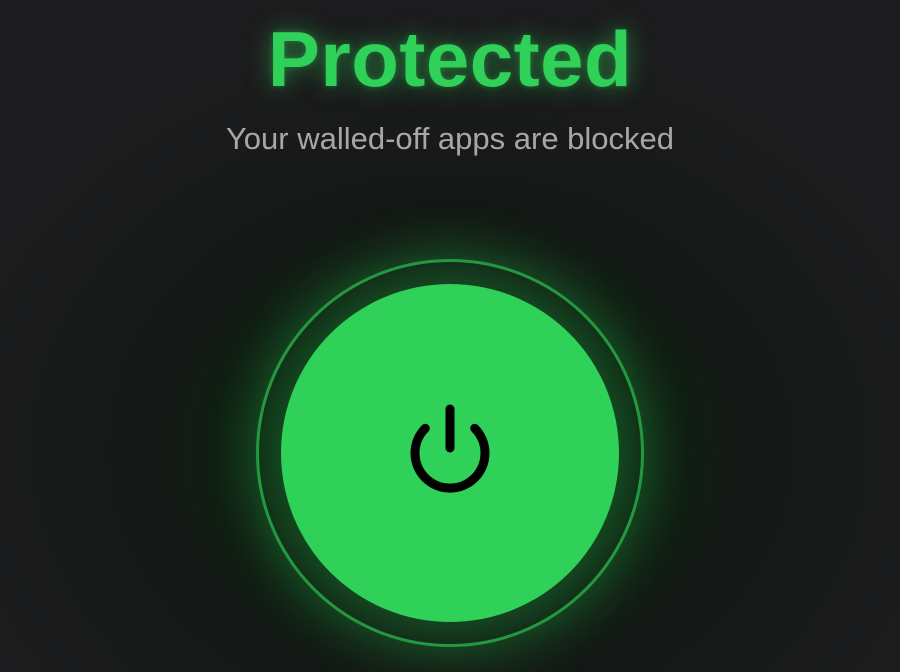 The image size is (900, 672). Describe the element at coordinates (450, 138) in the screenshot. I see `status-subtitle: Your walled-off apps are blocked` at that location.